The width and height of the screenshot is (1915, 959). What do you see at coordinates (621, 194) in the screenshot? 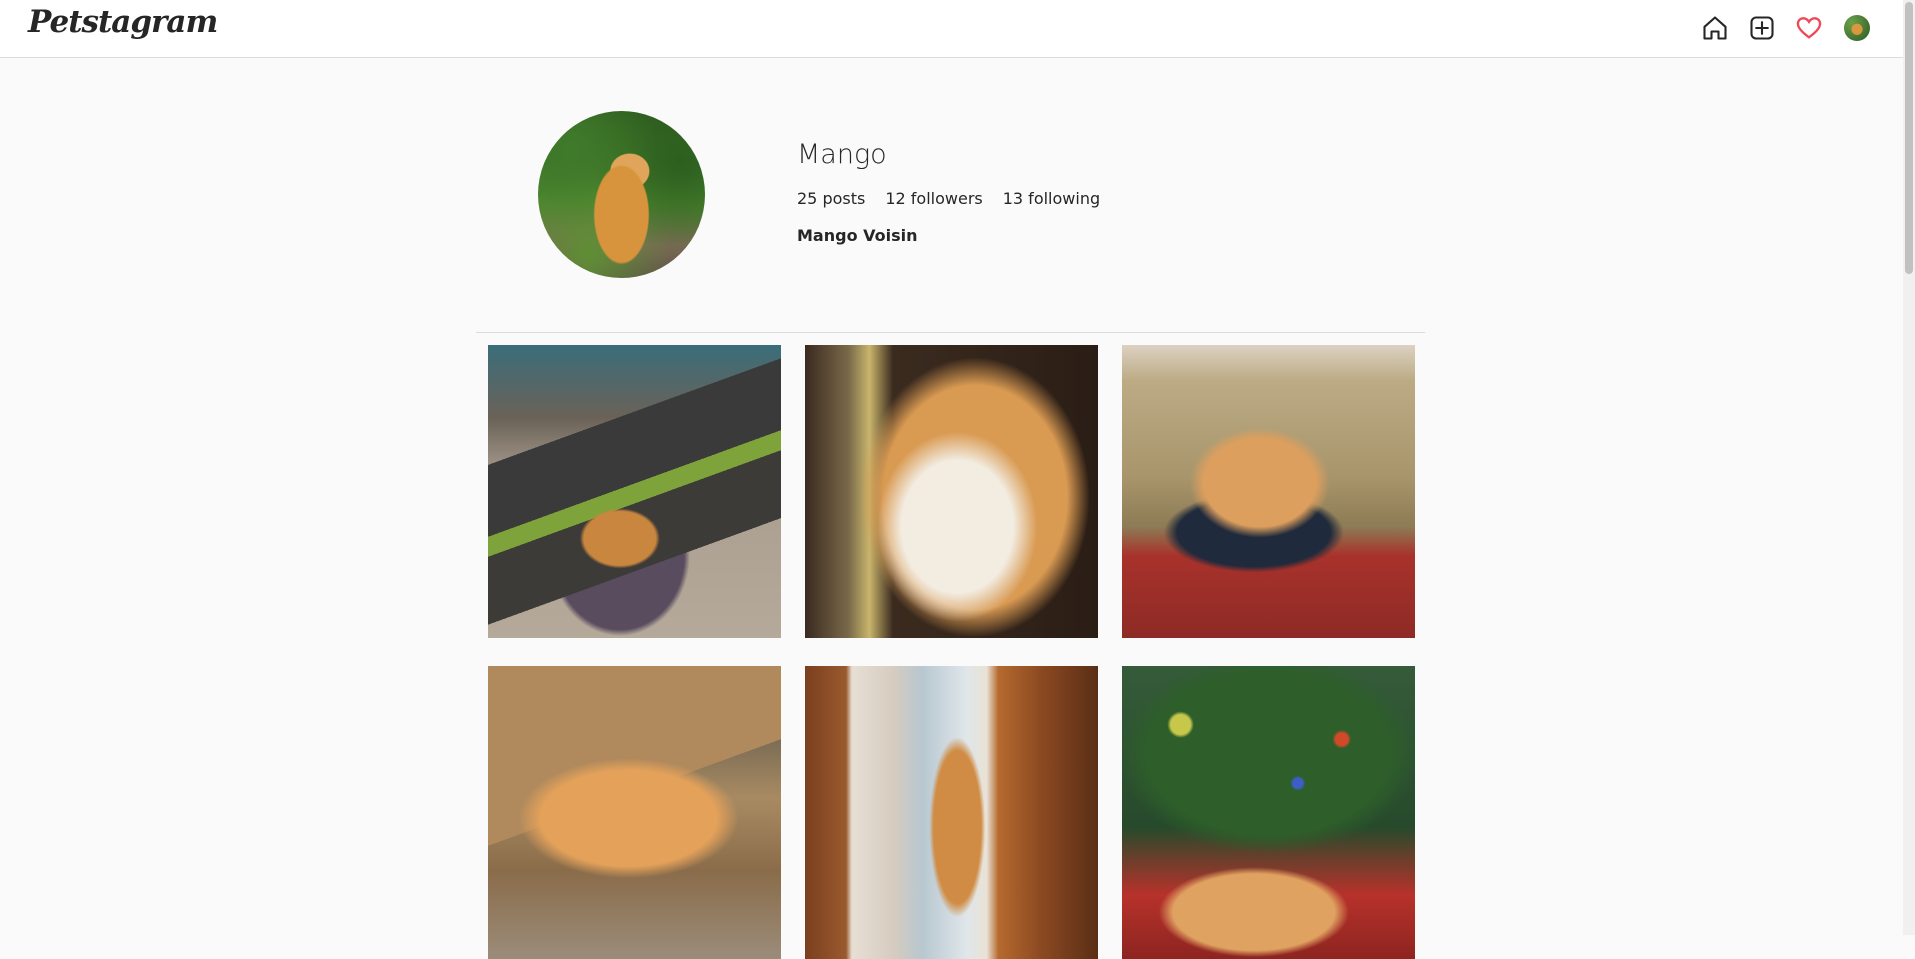
I see `profile-picture` at bounding box center [621, 194].